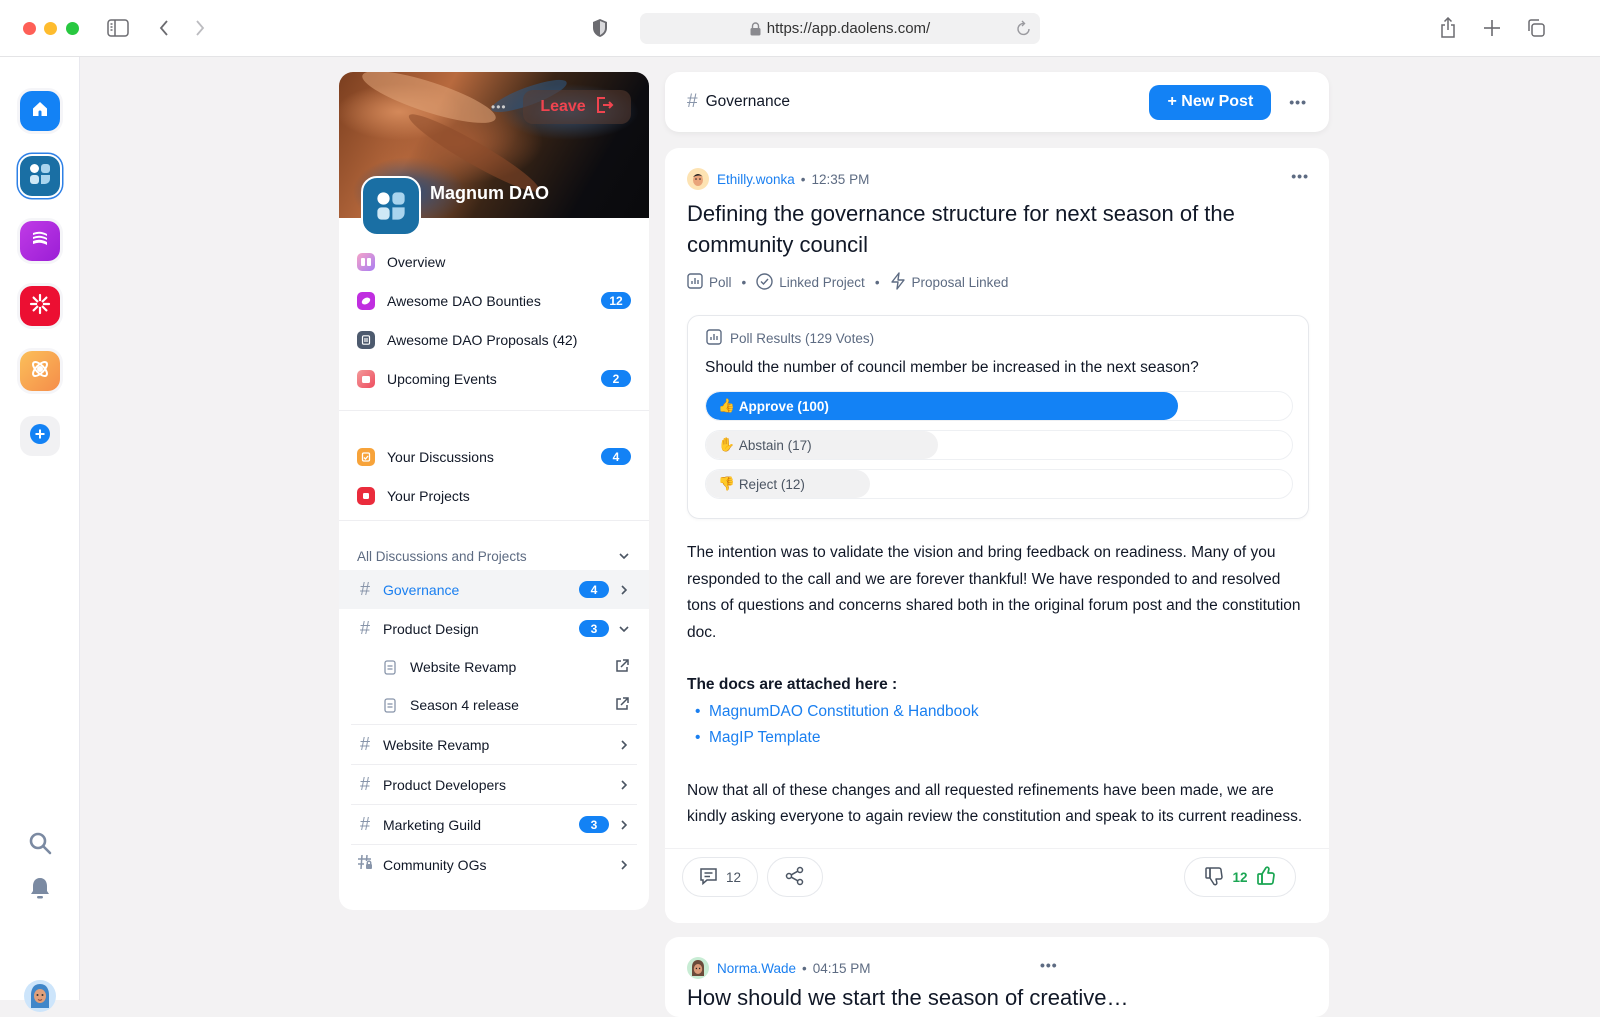  Describe the element at coordinates (756, 968) in the screenshot. I see `author-name: Norma.Wade` at that location.